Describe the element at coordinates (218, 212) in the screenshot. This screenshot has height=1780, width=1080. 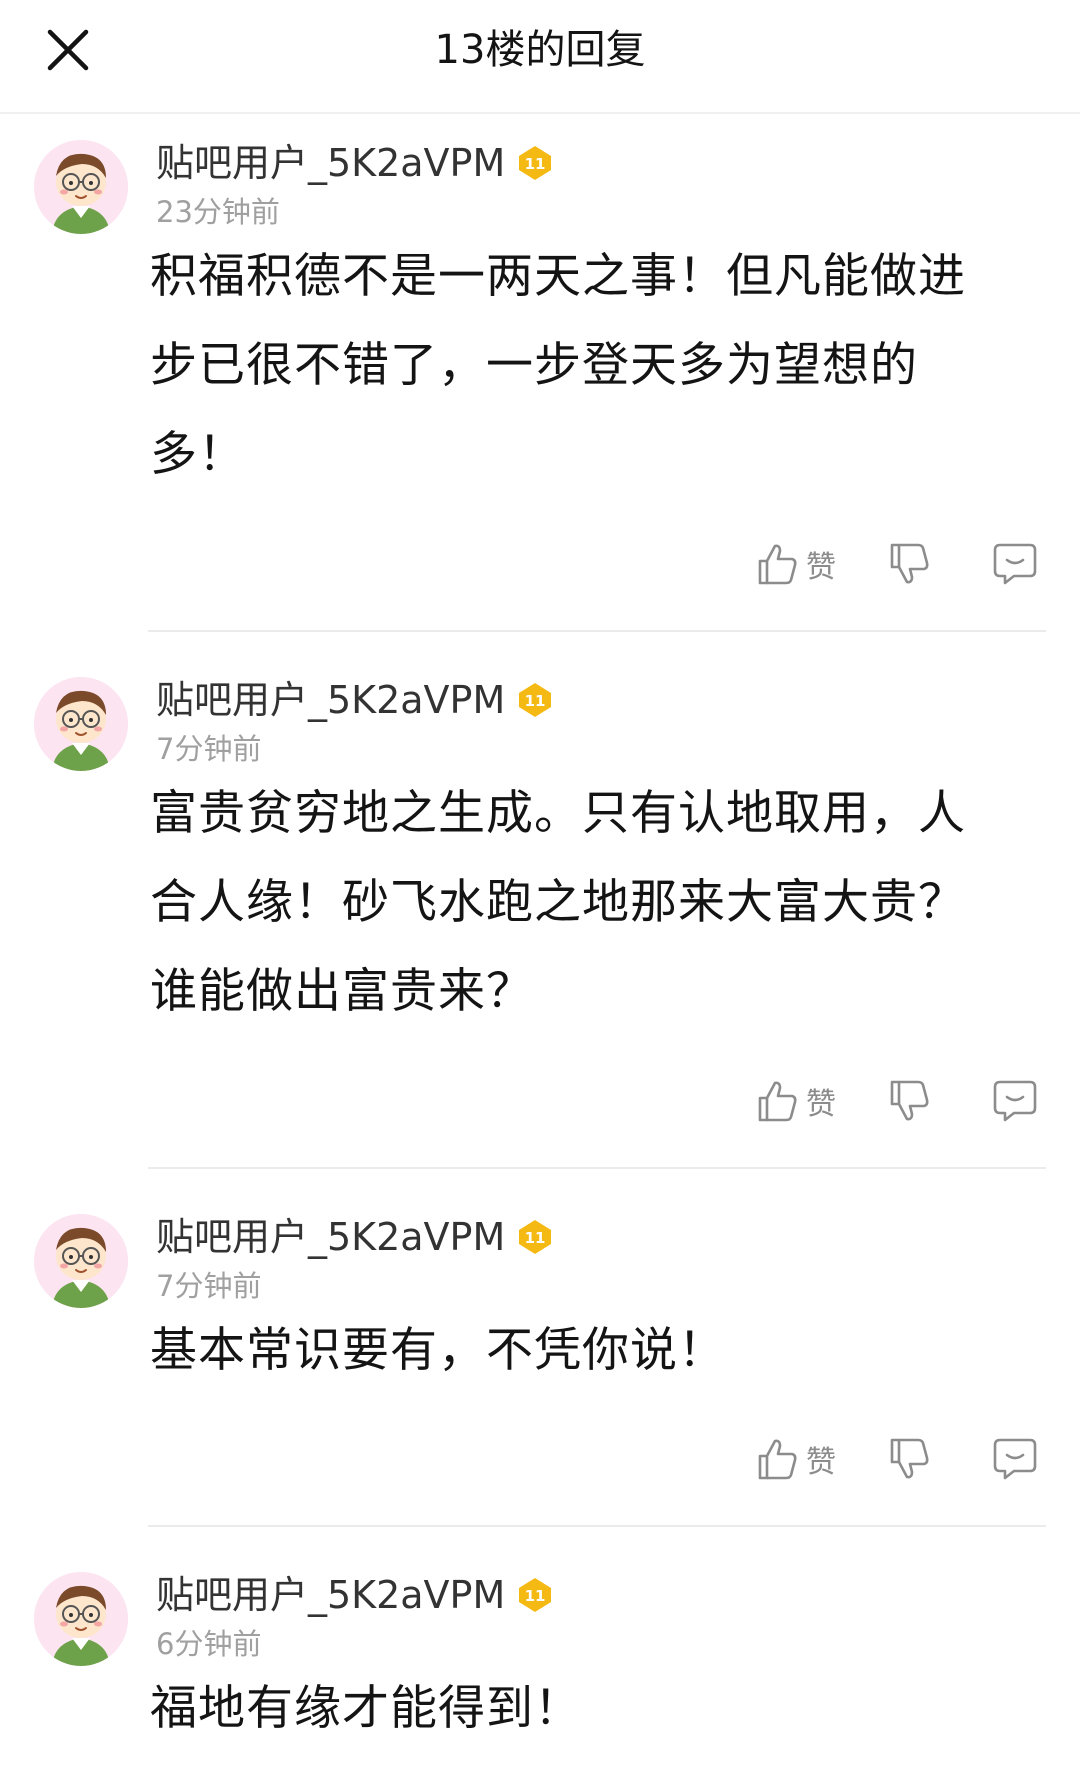
I see `post-time: 23分钟前` at that location.